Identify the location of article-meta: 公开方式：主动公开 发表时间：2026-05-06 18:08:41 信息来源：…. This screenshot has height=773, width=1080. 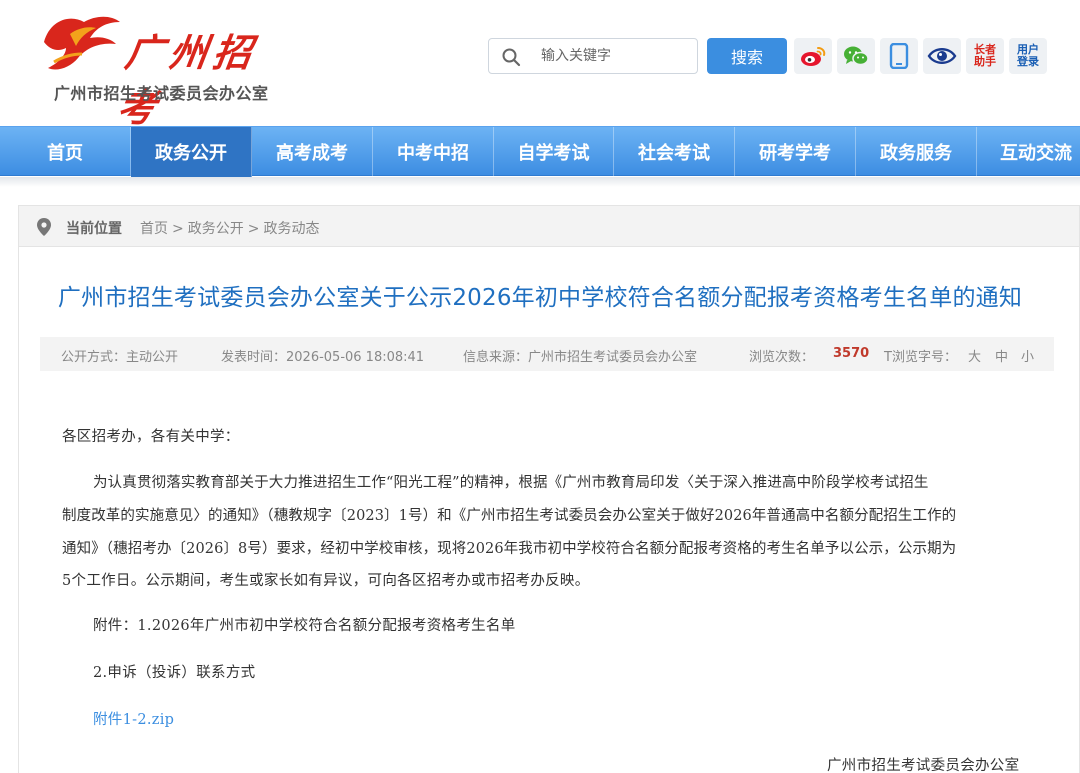
(547, 354).